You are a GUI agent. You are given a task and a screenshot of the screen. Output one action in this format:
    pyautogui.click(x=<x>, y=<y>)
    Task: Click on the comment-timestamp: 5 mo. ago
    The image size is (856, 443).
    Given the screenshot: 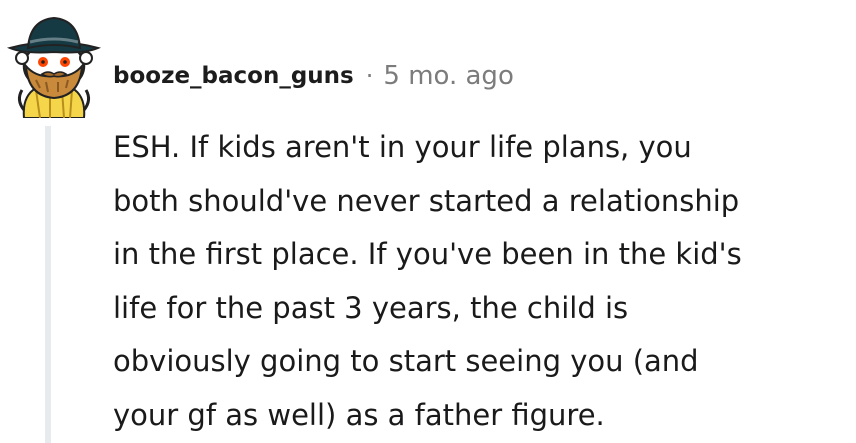 What is the action you would take?
    pyautogui.click(x=448, y=76)
    